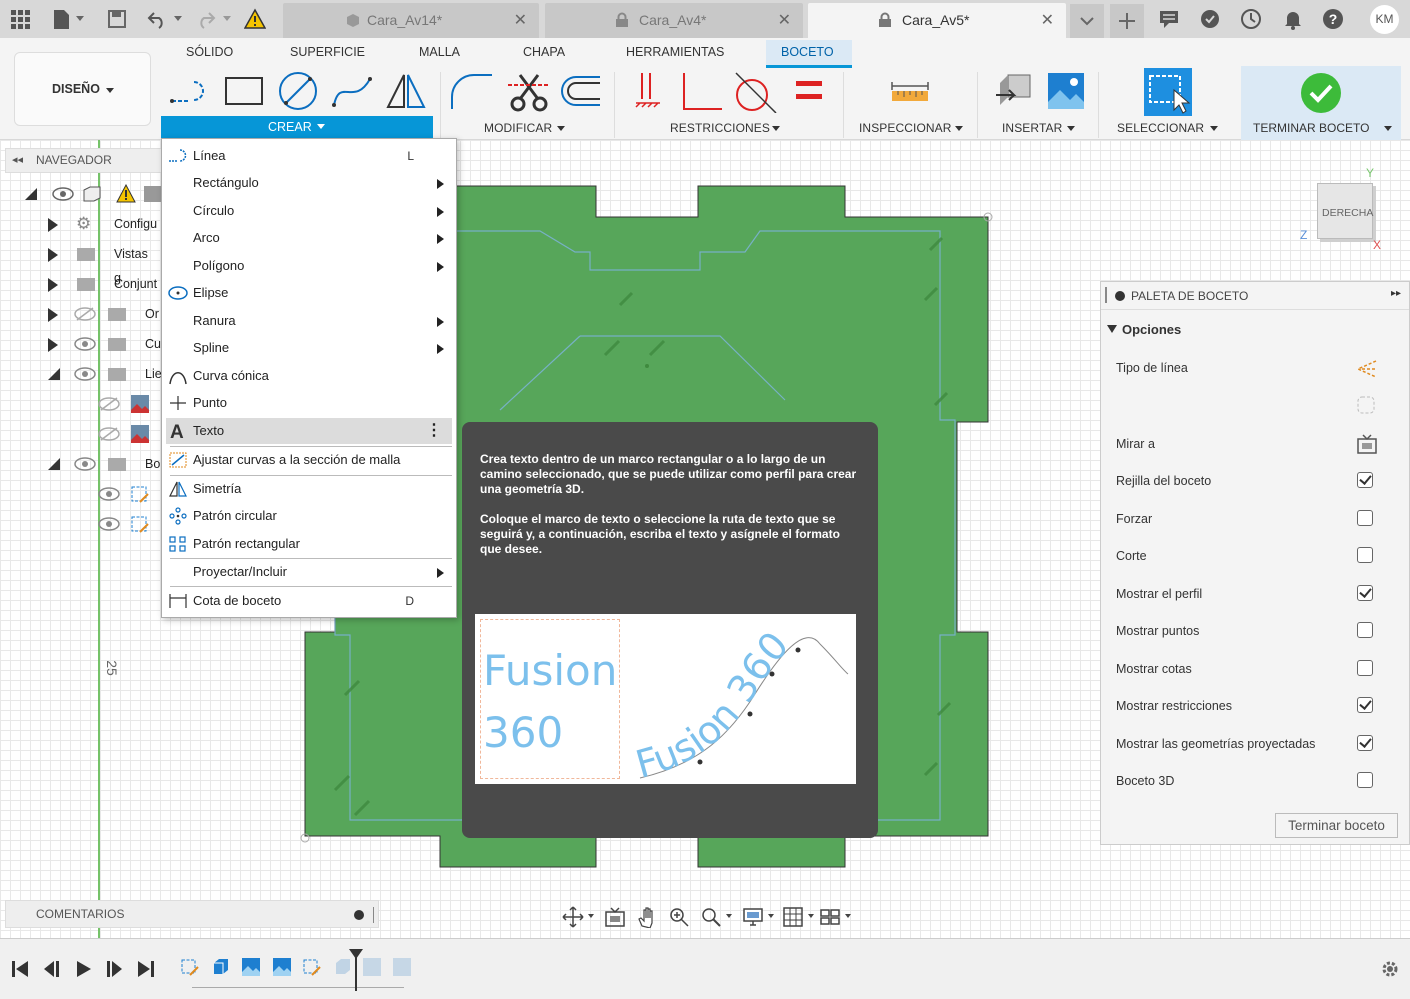 The image size is (1410, 999). Describe the element at coordinates (1365, 668) in the screenshot. I see `show-dimensions-checkbox` at that location.